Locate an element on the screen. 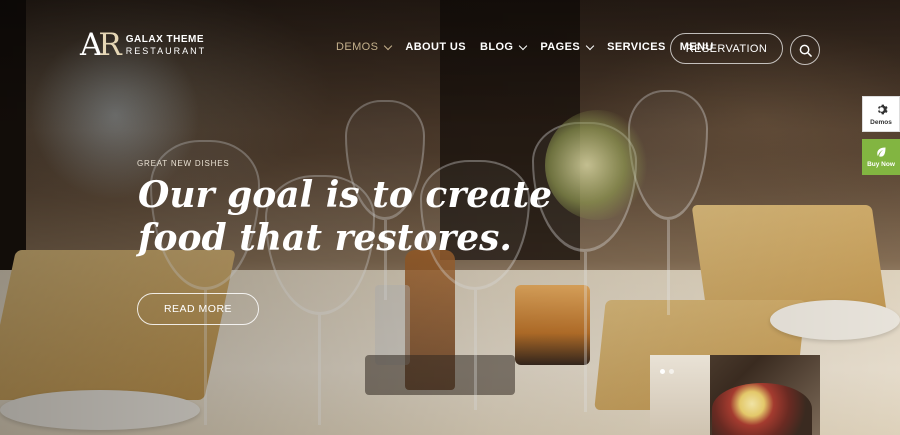 This screenshot has width=900, height=435. search-icon is located at coordinates (805, 50).